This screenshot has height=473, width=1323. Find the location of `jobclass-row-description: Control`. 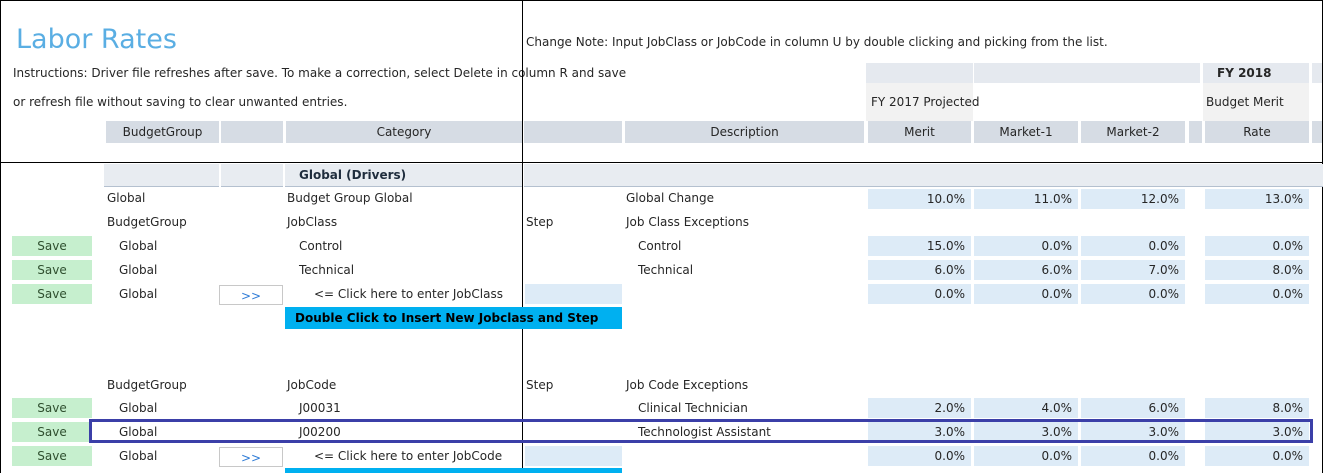

jobclass-row-description: Control is located at coordinates (659, 246).